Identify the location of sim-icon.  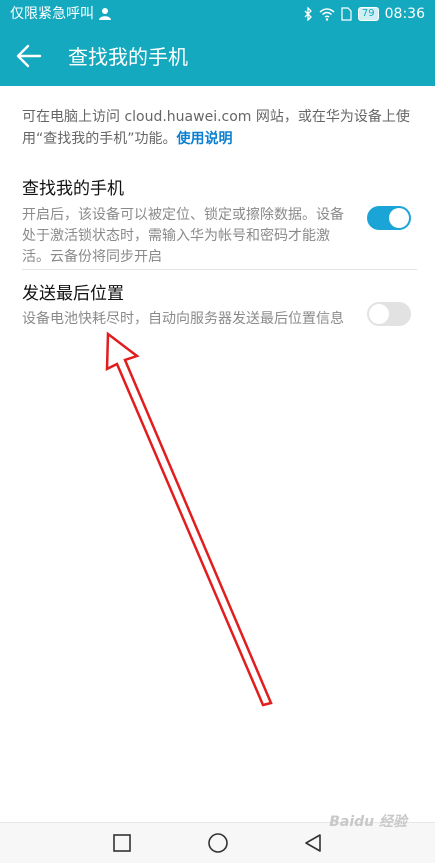
(346, 14).